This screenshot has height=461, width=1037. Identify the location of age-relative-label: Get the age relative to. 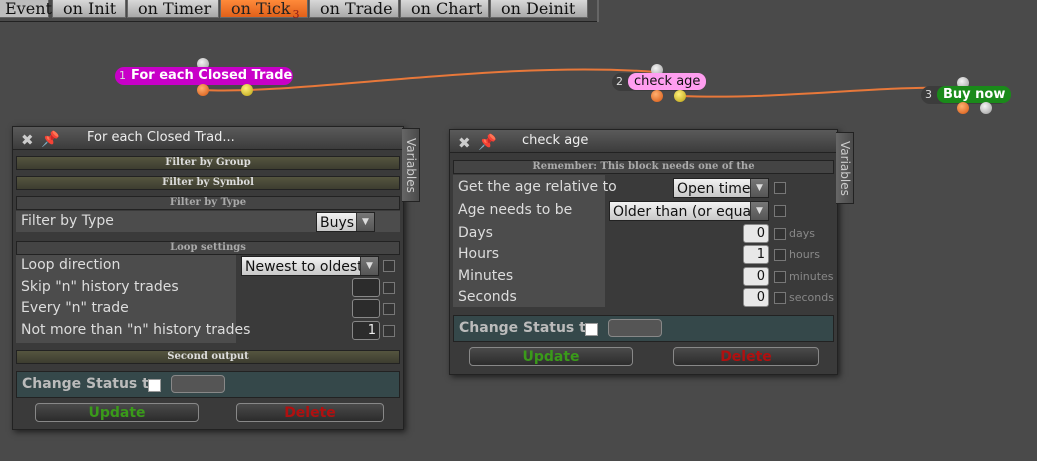
(537, 187).